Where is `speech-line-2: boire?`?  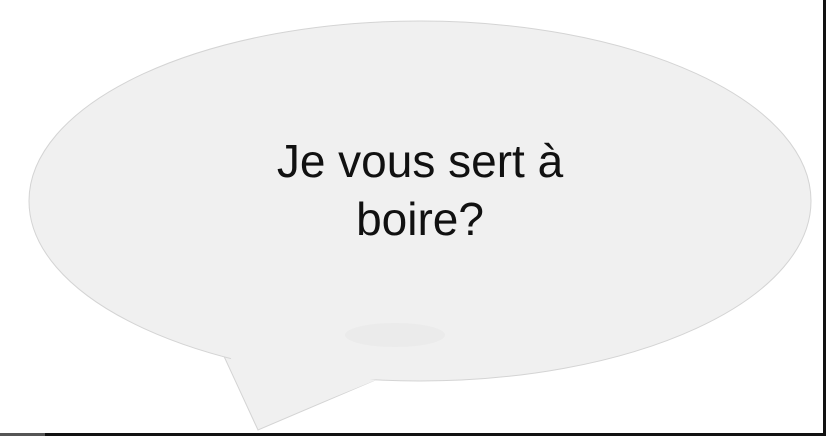 speech-line-2: boire? is located at coordinates (420, 219).